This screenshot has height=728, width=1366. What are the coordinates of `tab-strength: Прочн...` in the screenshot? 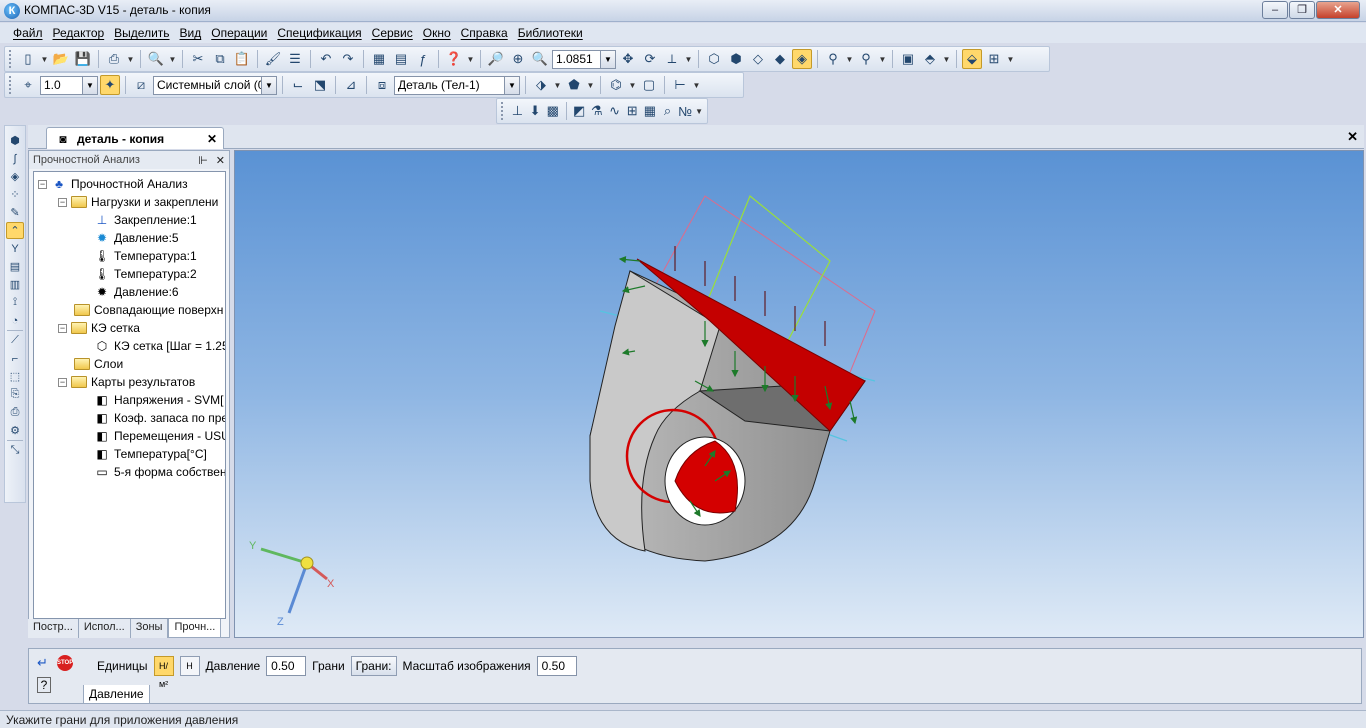 It's located at (195, 628).